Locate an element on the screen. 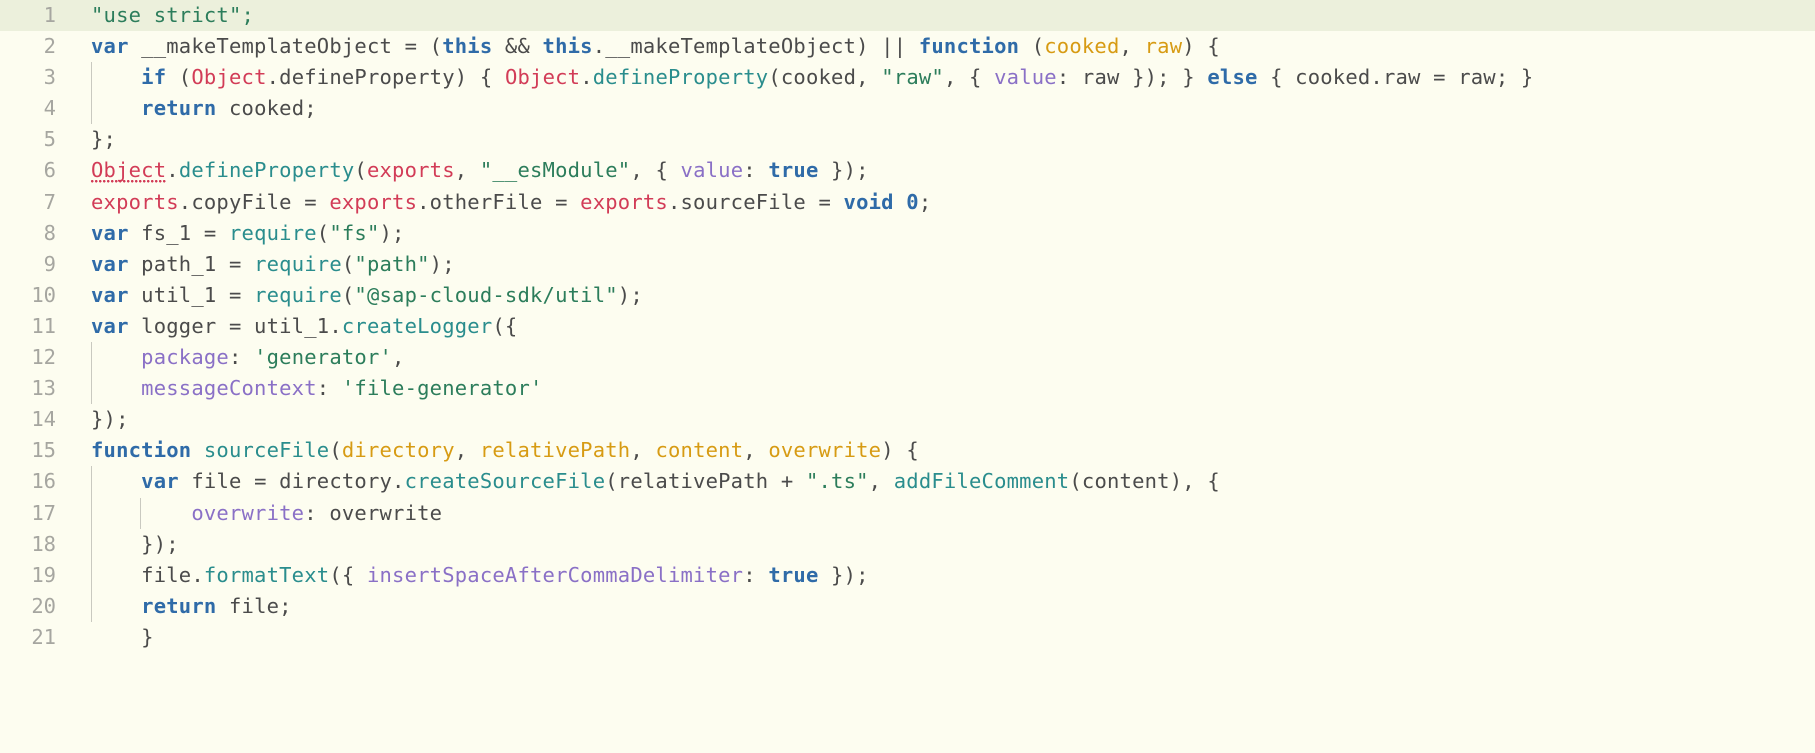 Image resolution: width=1815 pixels, height=753 pixels. line-content: overwrite is located at coordinates (946, 513).